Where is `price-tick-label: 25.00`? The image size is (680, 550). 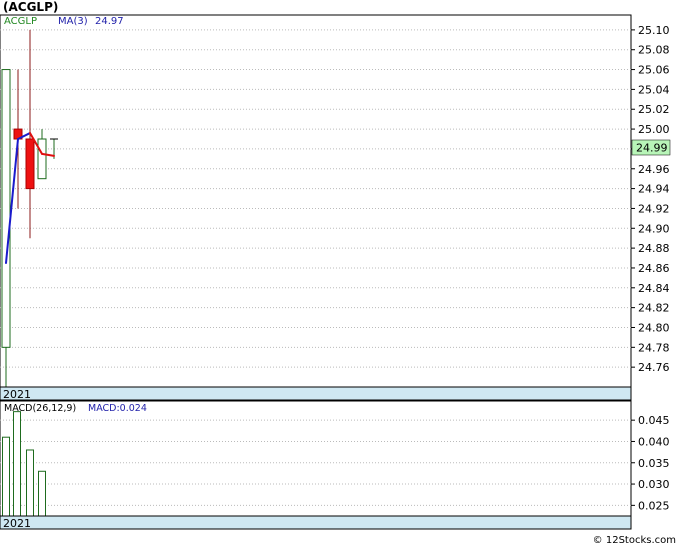 price-tick-label: 25.00 is located at coordinates (654, 129).